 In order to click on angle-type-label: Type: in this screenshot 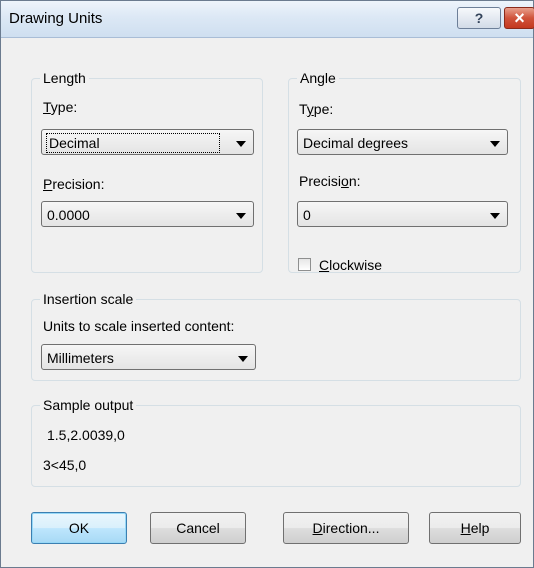, I will do `click(316, 109)`.